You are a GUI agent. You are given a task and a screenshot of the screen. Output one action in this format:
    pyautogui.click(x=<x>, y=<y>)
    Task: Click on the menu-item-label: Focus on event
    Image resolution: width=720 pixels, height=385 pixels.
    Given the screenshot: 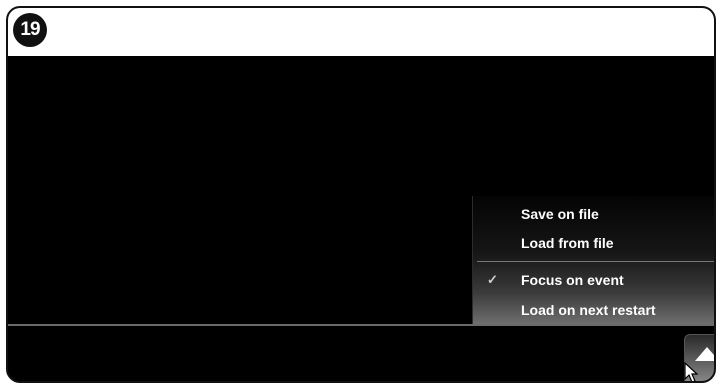 What is the action you would take?
    pyautogui.click(x=572, y=280)
    